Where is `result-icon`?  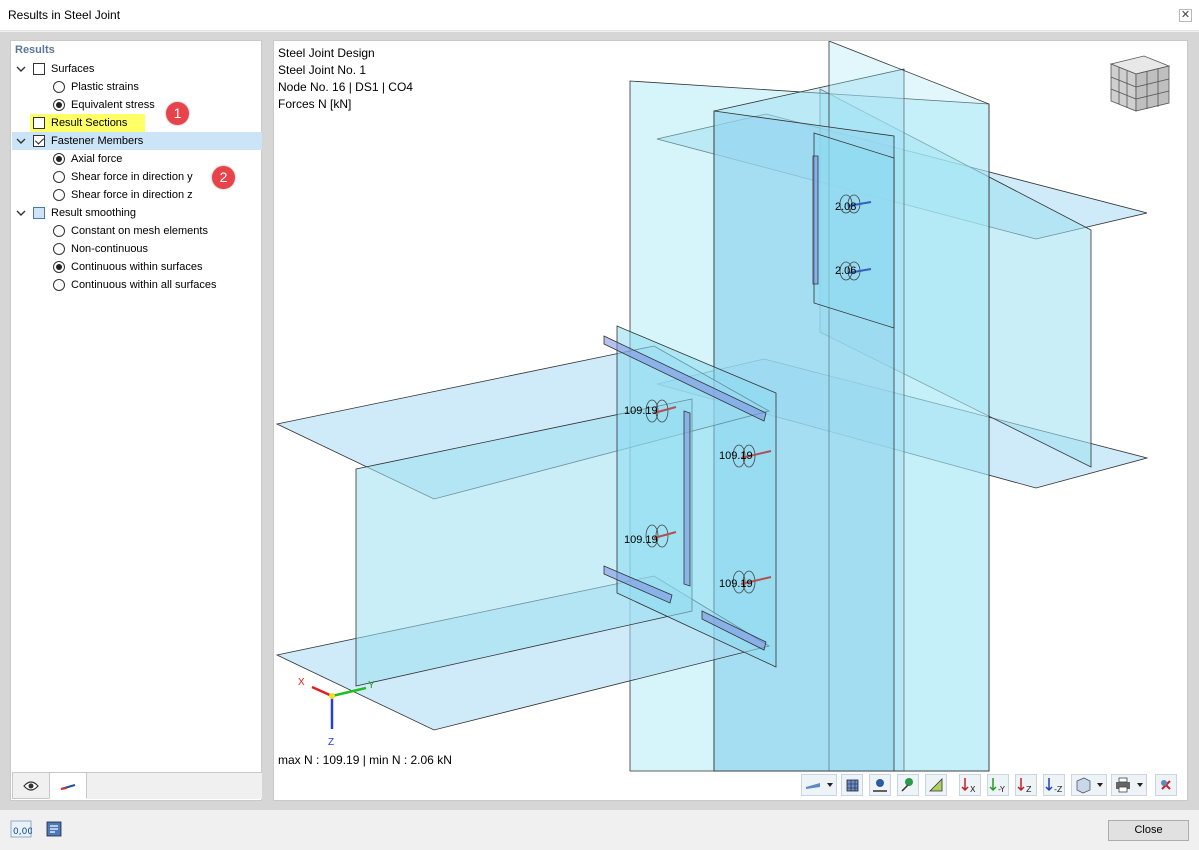
result-icon is located at coordinates (936, 785).